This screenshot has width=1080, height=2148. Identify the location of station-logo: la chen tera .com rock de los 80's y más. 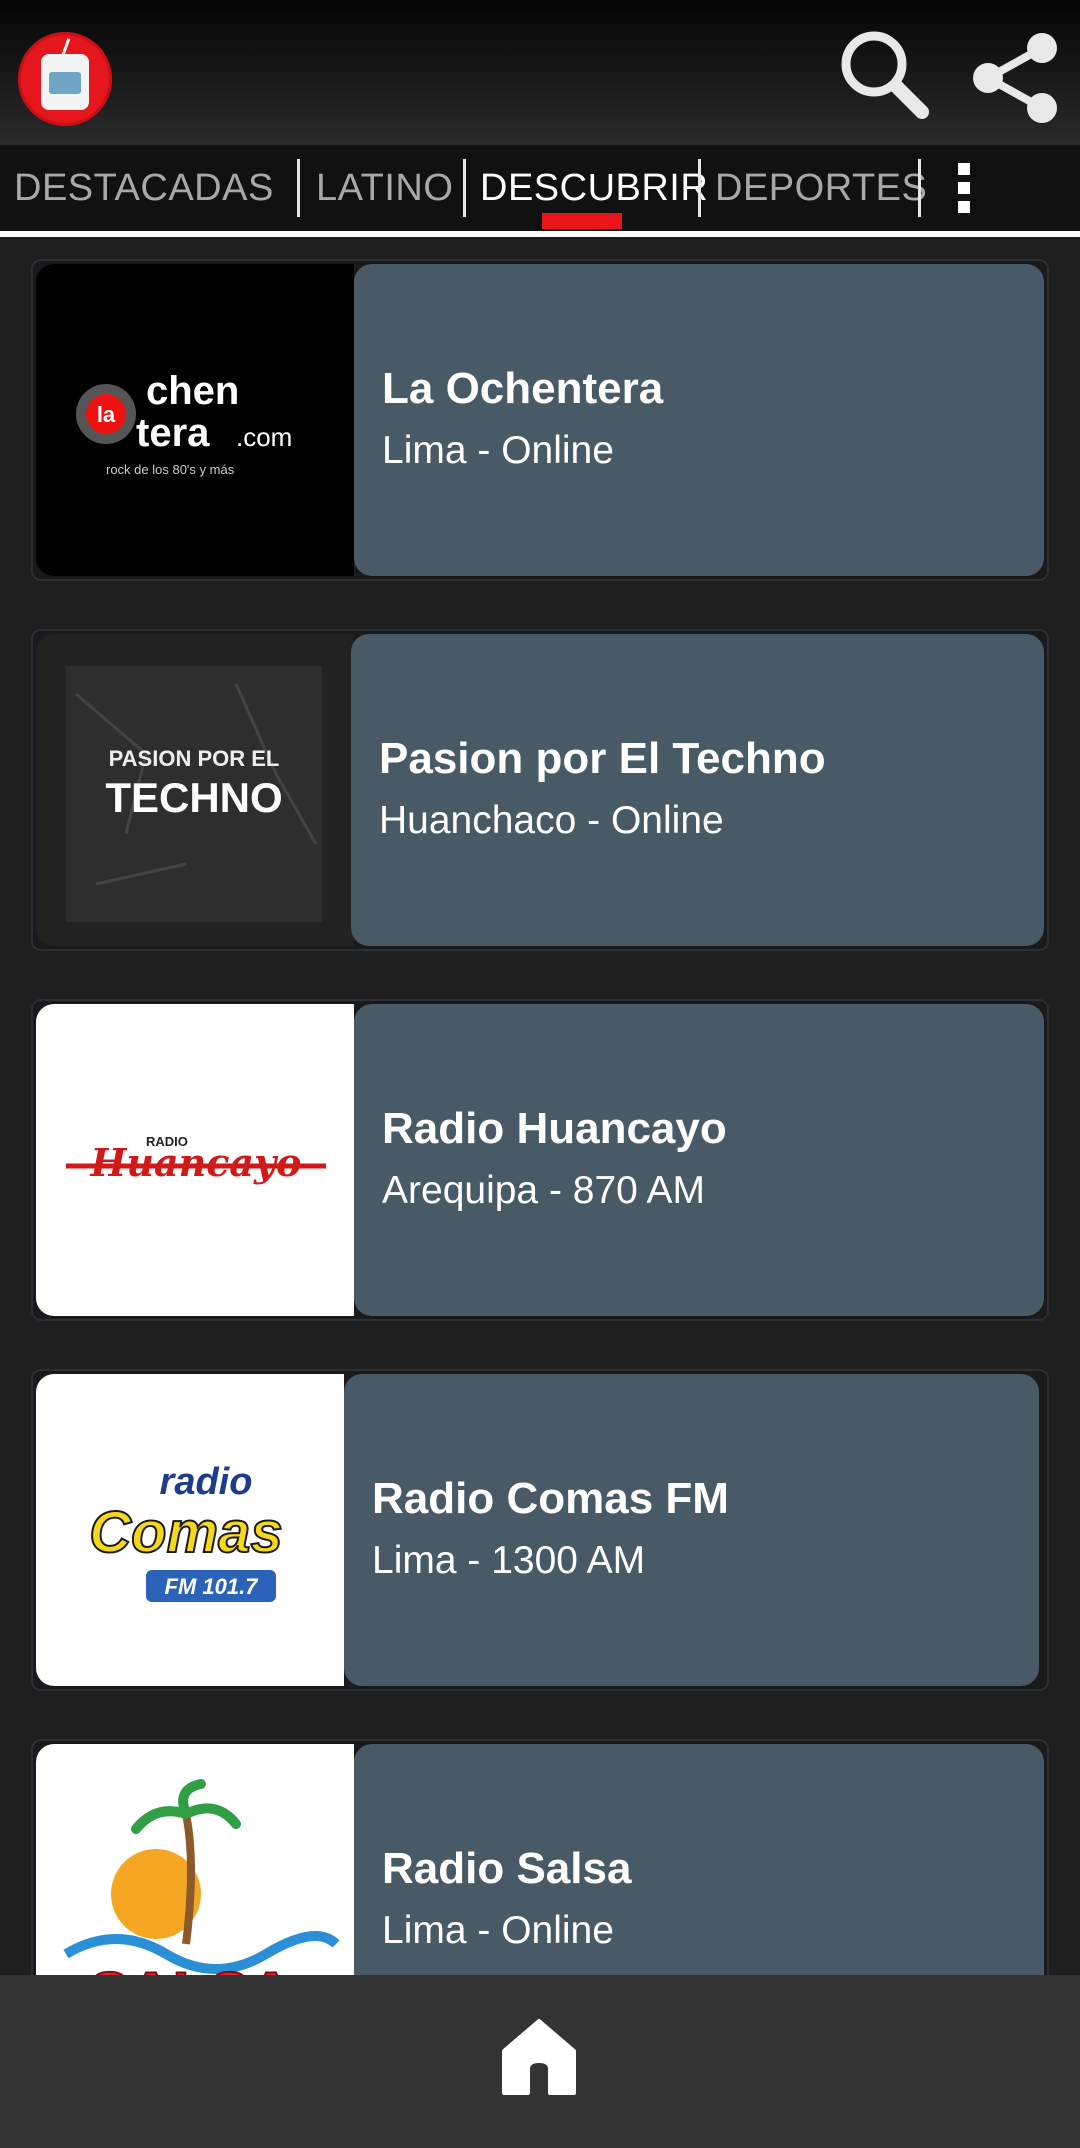
(195, 420).